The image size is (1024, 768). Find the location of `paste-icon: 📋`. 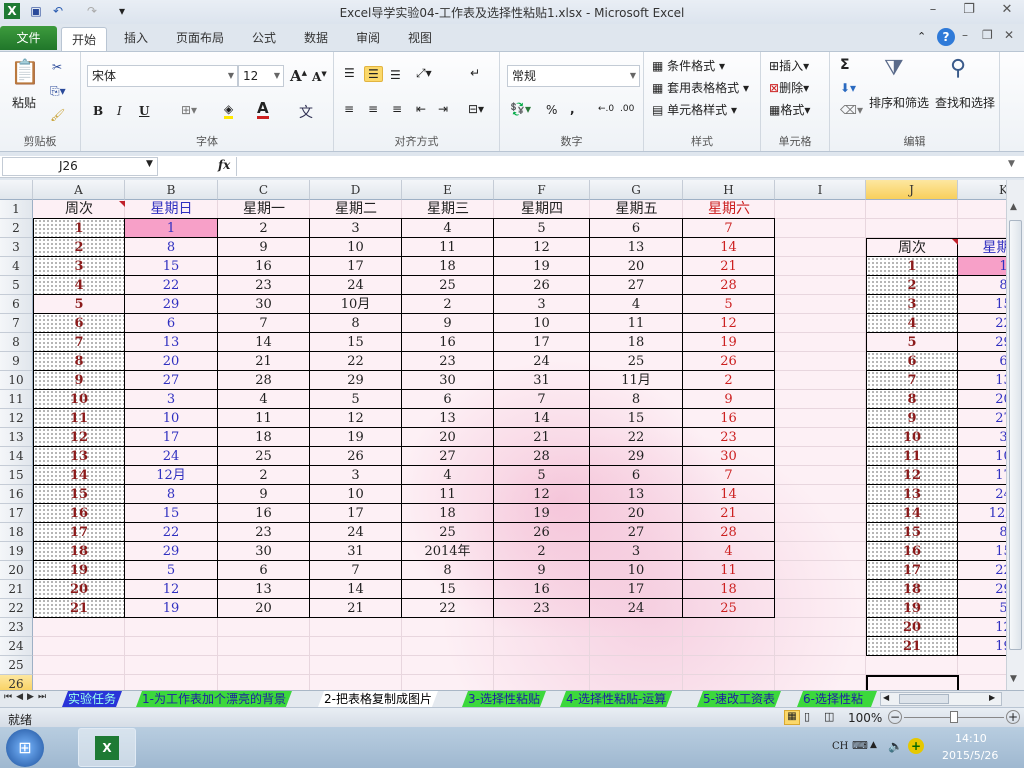

paste-icon: 📋 is located at coordinates (25, 72).